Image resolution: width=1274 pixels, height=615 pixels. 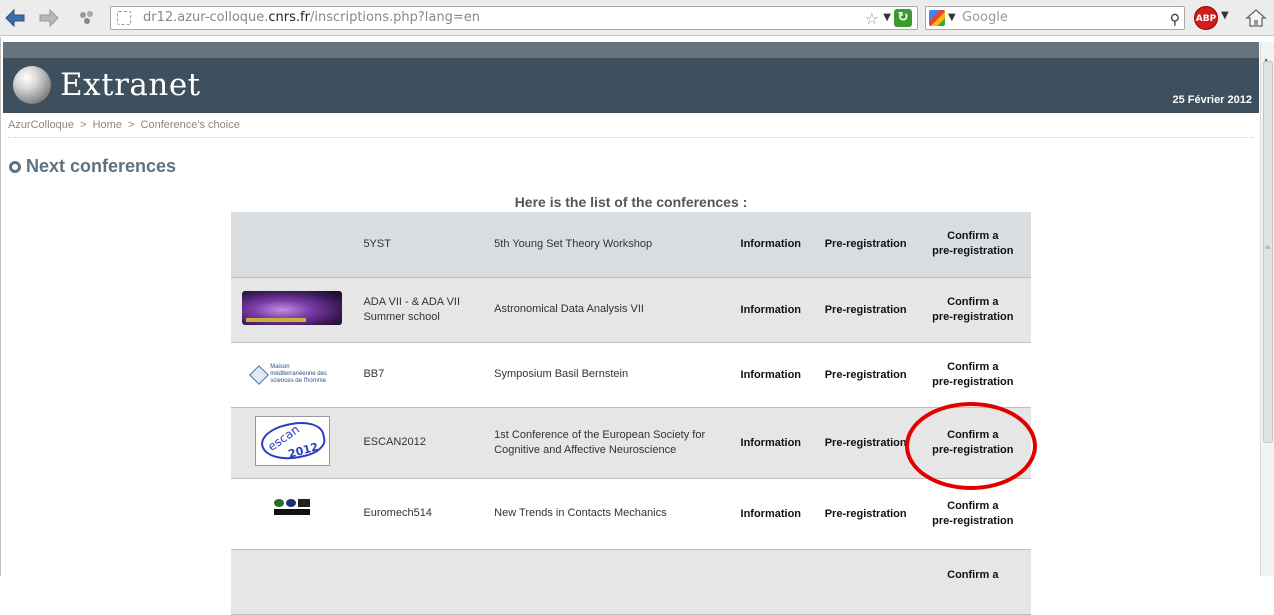 What do you see at coordinates (607, 581) in the screenshot?
I see `conference-title` at bounding box center [607, 581].